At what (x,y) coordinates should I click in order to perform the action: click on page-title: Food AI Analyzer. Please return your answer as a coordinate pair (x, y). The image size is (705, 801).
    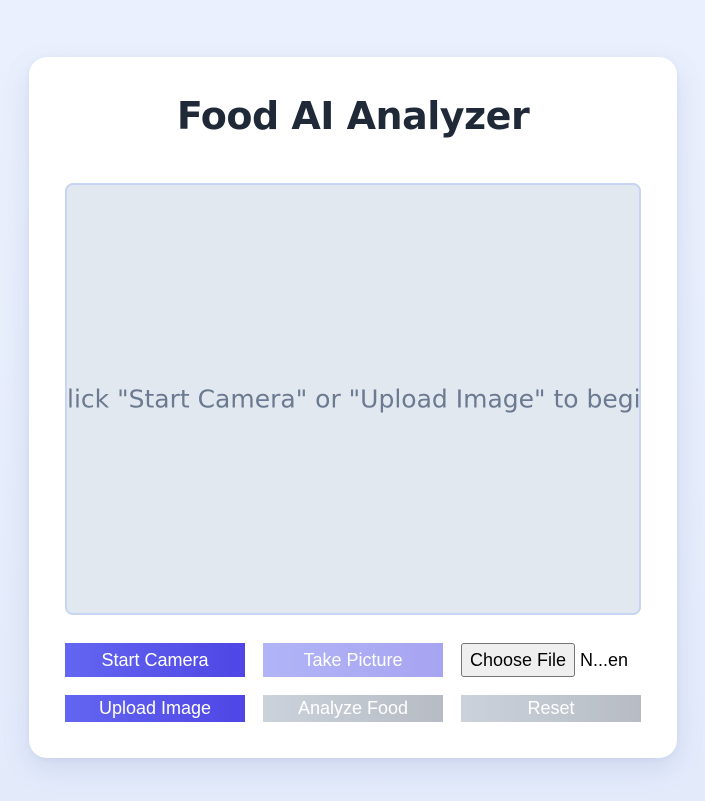
    Looking at the image, I should click on (353, 116).